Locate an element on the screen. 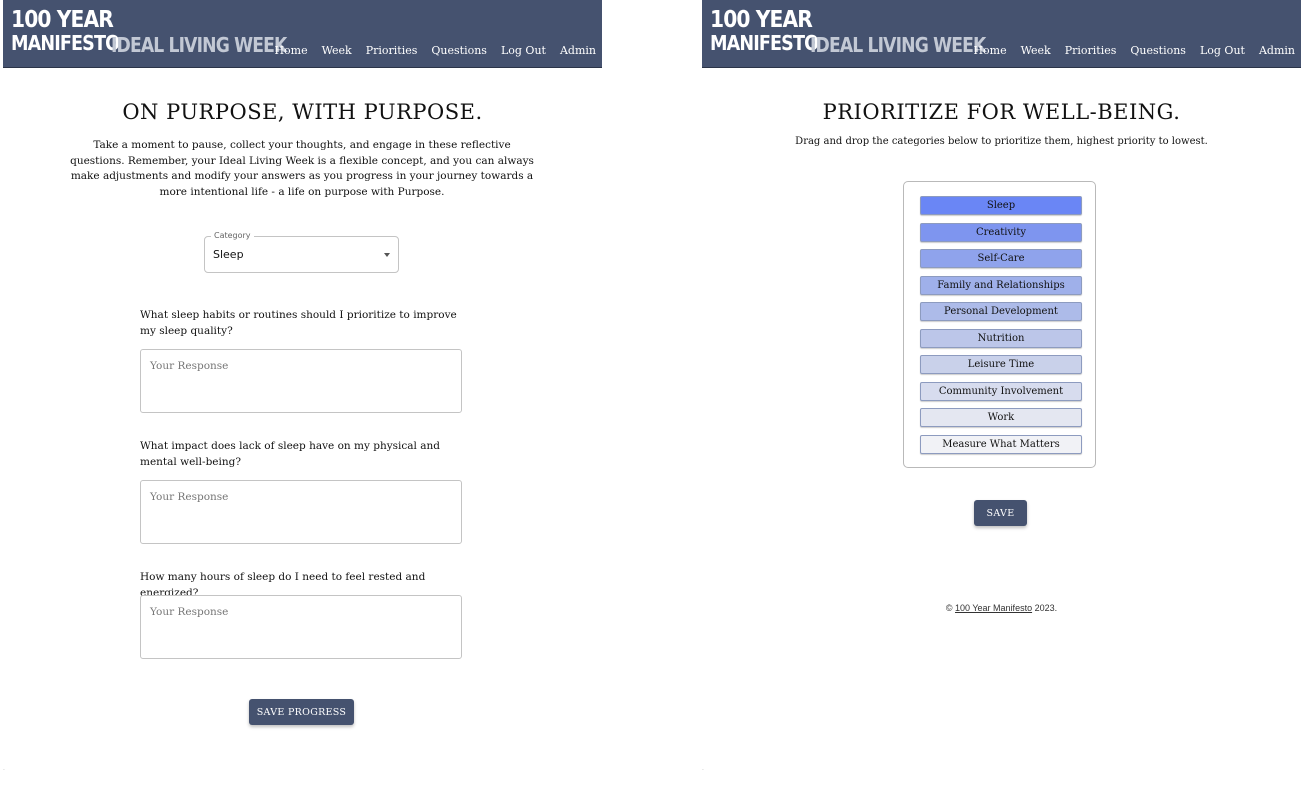 The width and height of the screenshot is (1304, 795). priority-item: Community Involvement is located at coordinates (1001, 391).